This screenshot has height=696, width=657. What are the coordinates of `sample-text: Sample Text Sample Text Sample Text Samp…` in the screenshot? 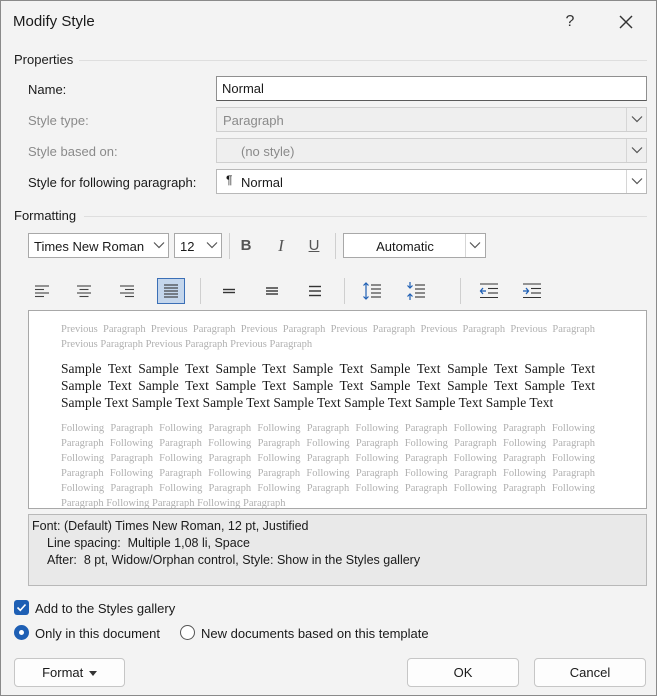 It's located at (328, 385).